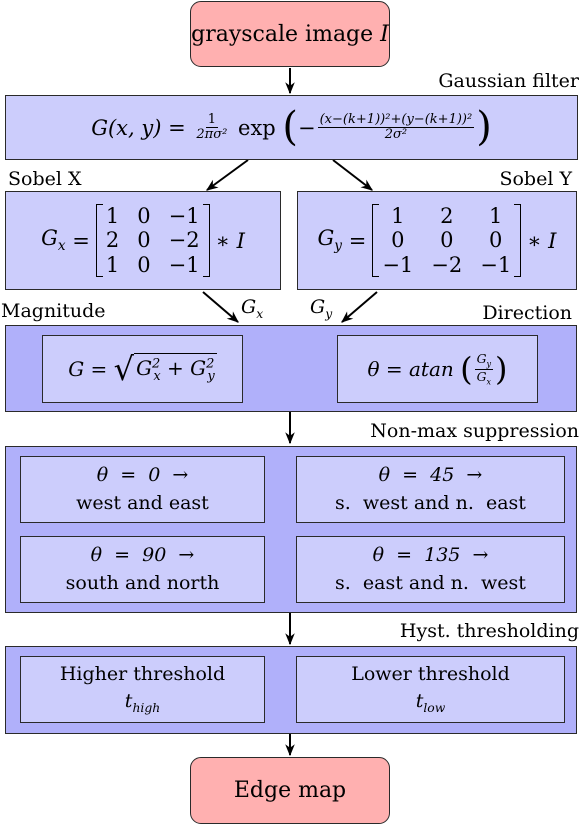 The width and height of the screenshot is (582, 826). What do you see at coordinates (282, 34) in the screenshot?
I see `input-text: grayscale image` at bounding box center [282, 34].